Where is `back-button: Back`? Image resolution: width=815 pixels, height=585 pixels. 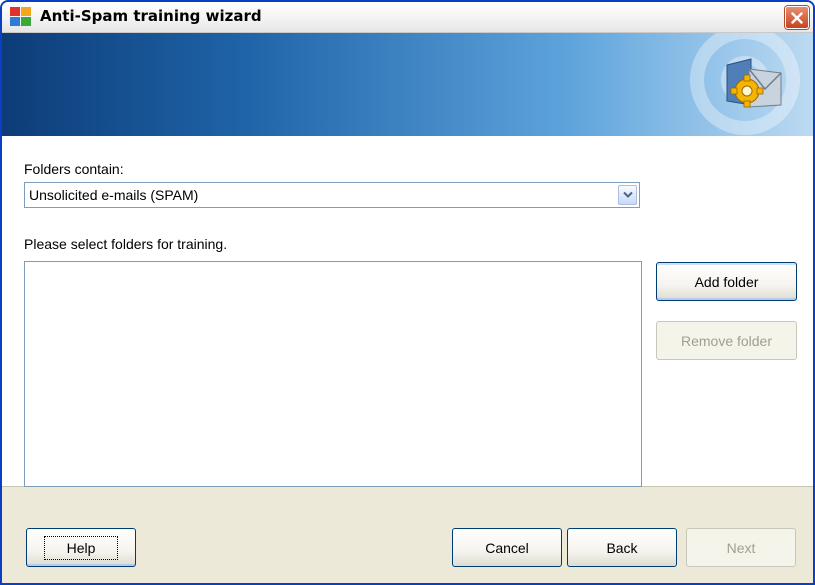
back-button: Back is located at coordinates (622, 547).